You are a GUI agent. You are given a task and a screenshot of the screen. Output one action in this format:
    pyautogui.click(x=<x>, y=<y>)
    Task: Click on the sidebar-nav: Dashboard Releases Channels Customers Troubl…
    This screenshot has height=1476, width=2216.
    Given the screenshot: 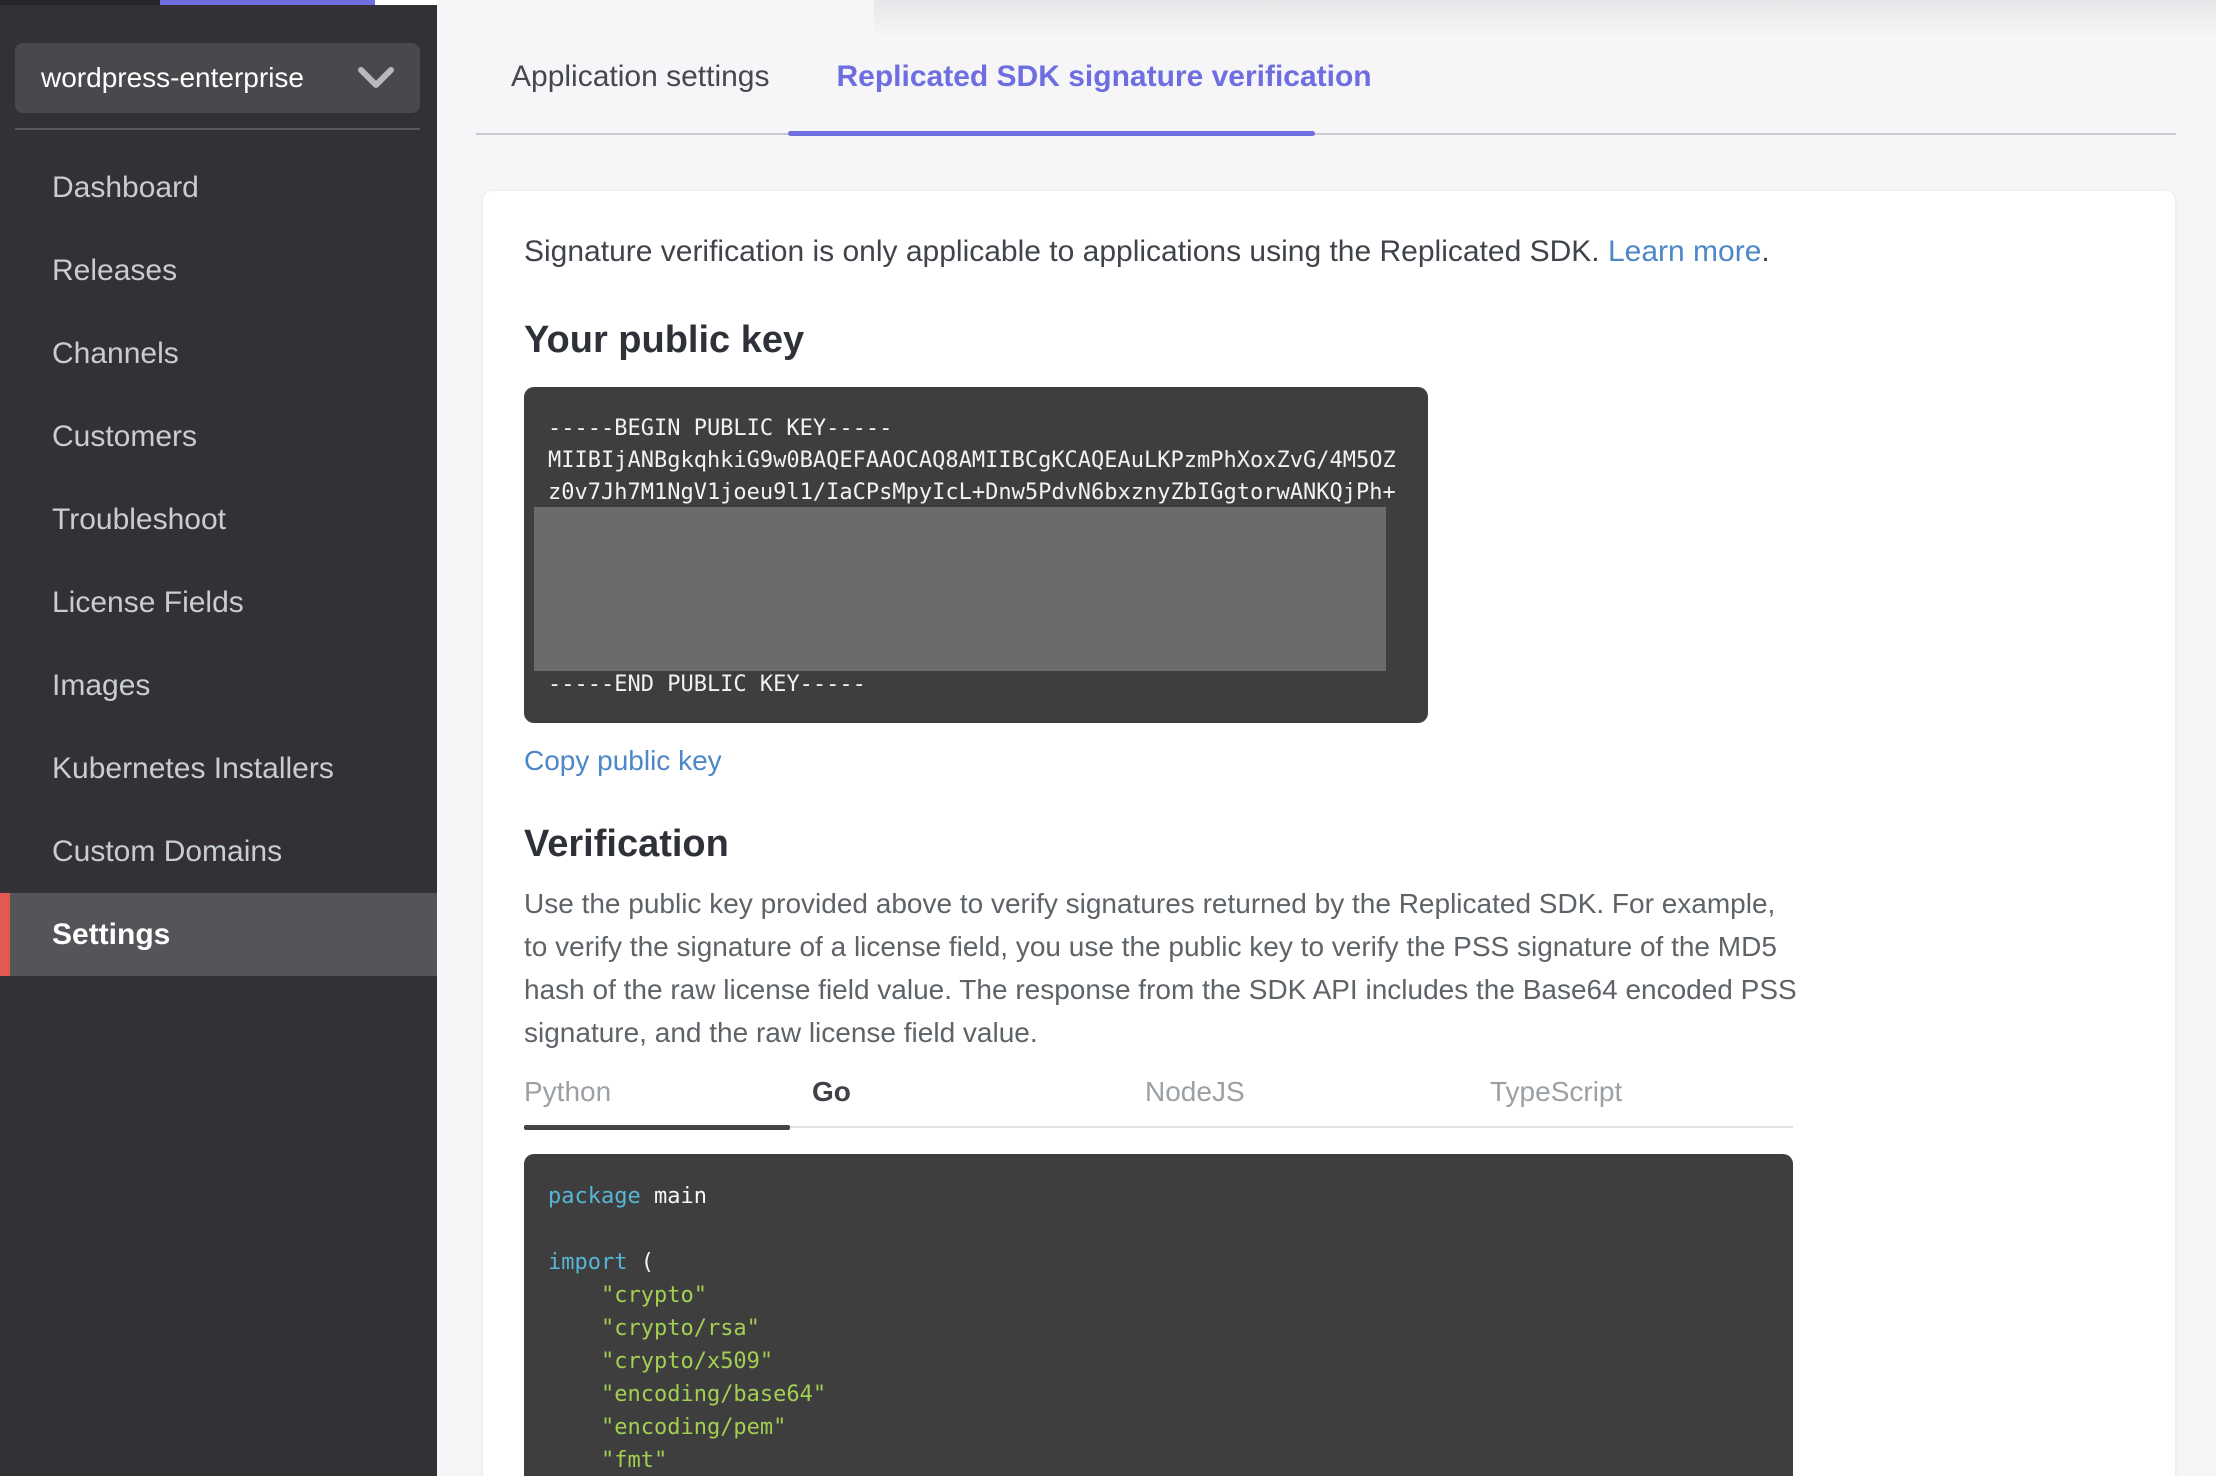 What is the action you would take?
    pyautogui.click(x=218, y=561)
    